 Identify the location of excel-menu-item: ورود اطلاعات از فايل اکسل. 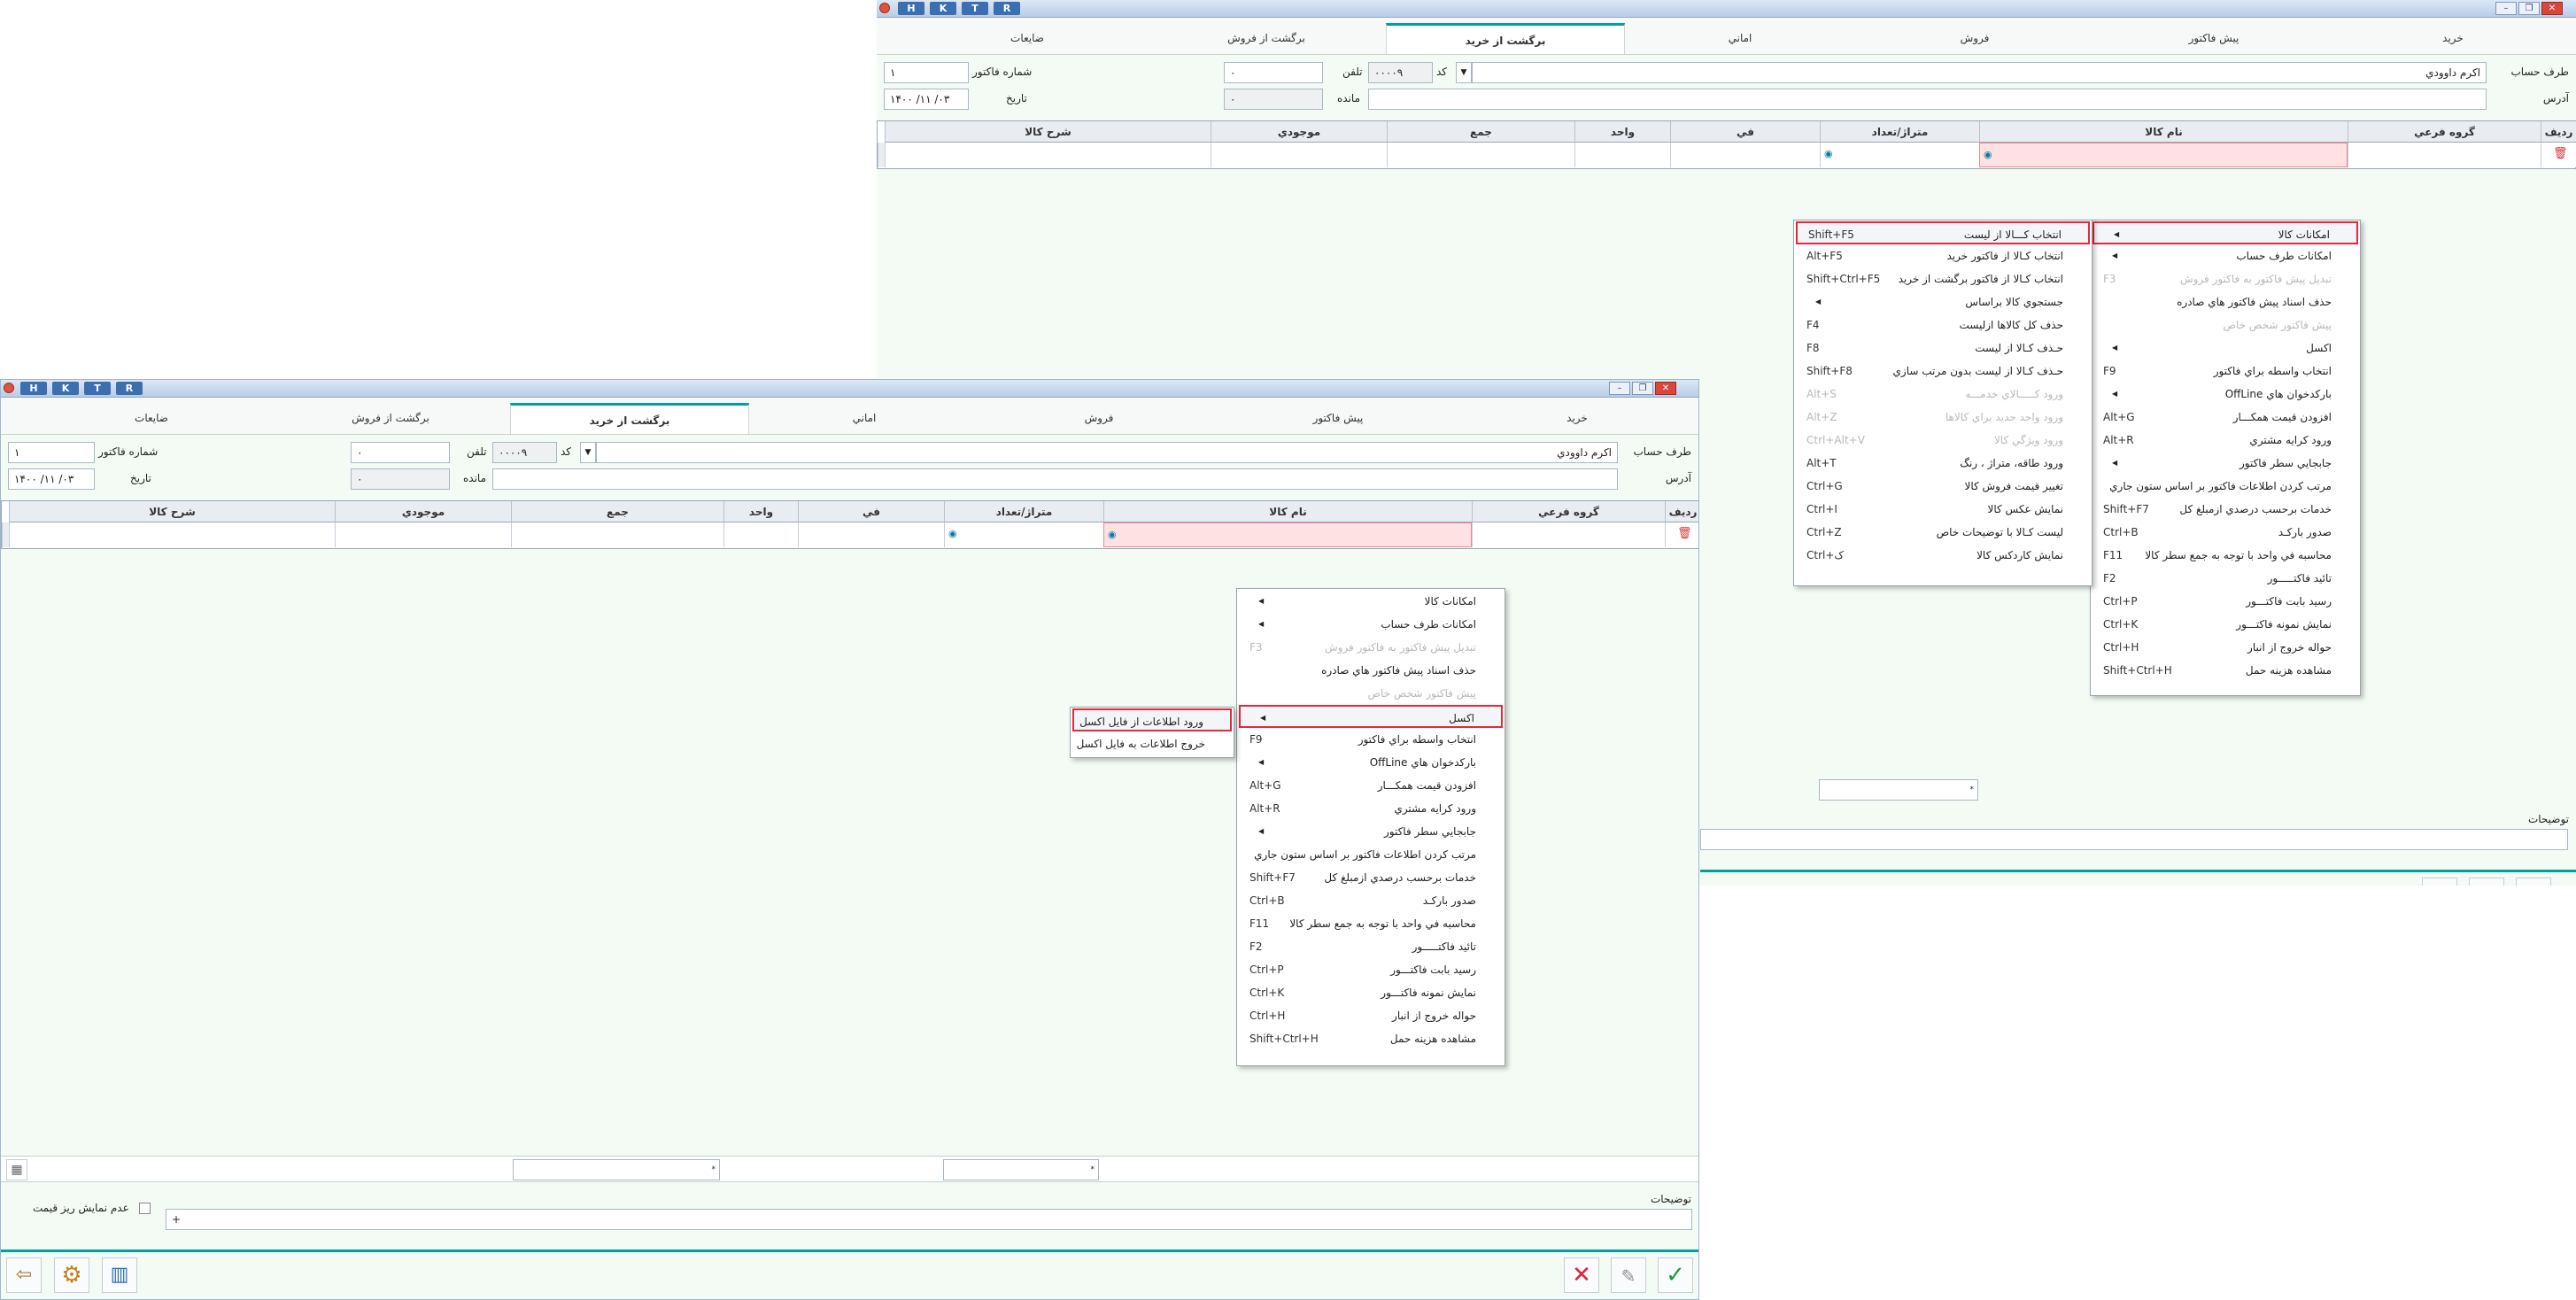
(1152, 719).